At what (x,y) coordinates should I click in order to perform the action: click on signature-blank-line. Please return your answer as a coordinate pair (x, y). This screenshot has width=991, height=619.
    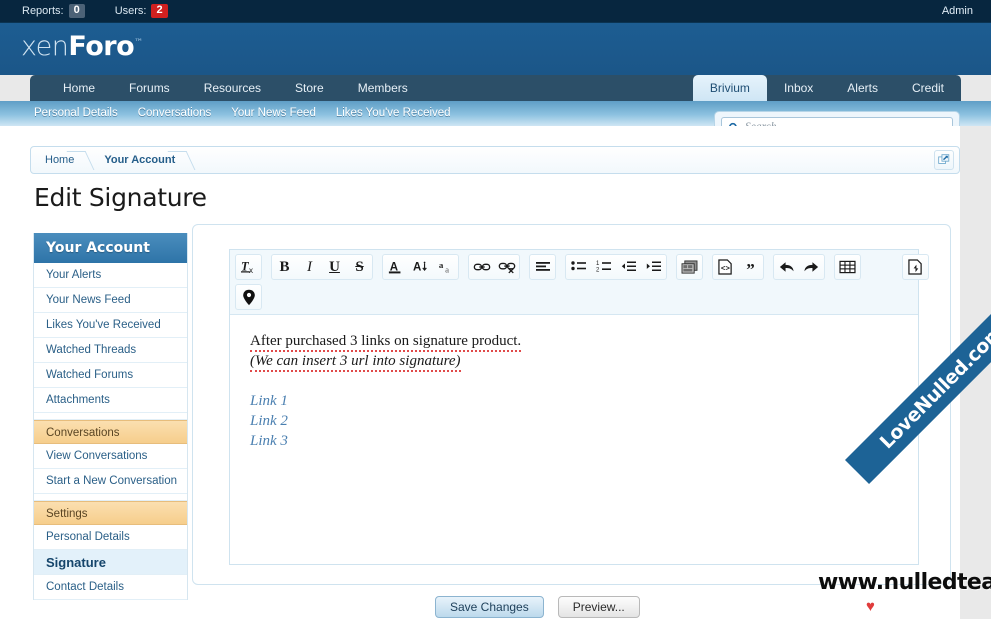
    Looking at the image, I should click on (574, 381).